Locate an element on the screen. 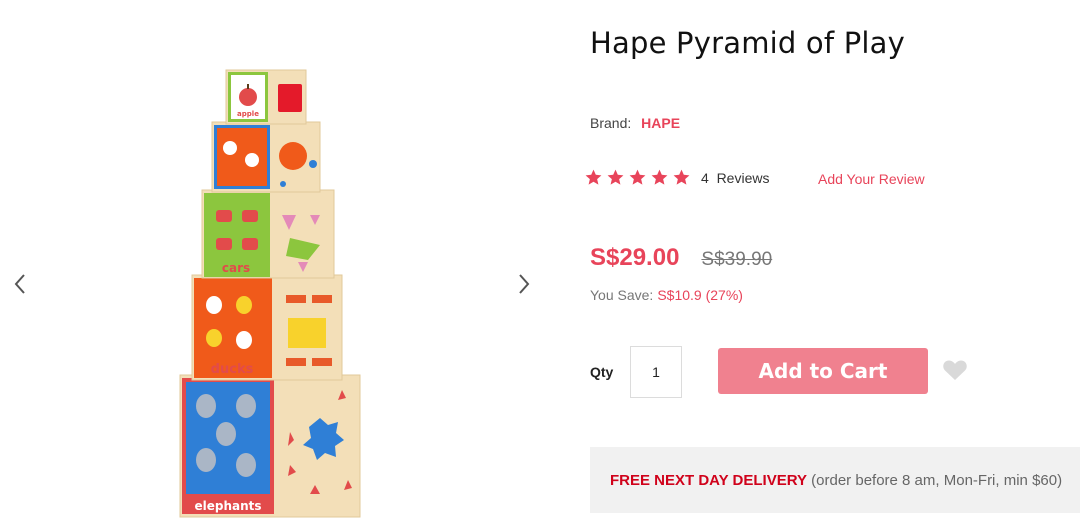  current-price: S$29.00 is located at coordinates (635, 257).